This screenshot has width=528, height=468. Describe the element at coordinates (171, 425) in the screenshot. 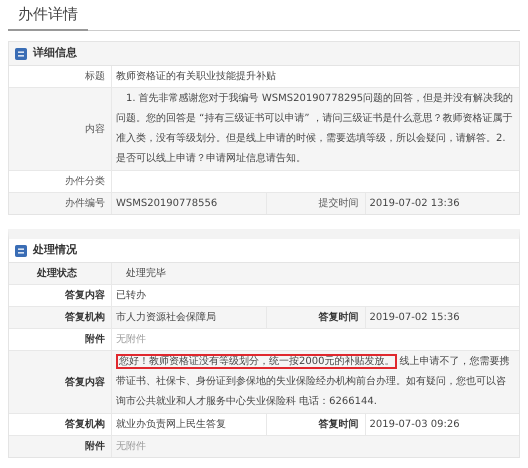

I see `field-value: 就业办负责网上民生答复` at that location.